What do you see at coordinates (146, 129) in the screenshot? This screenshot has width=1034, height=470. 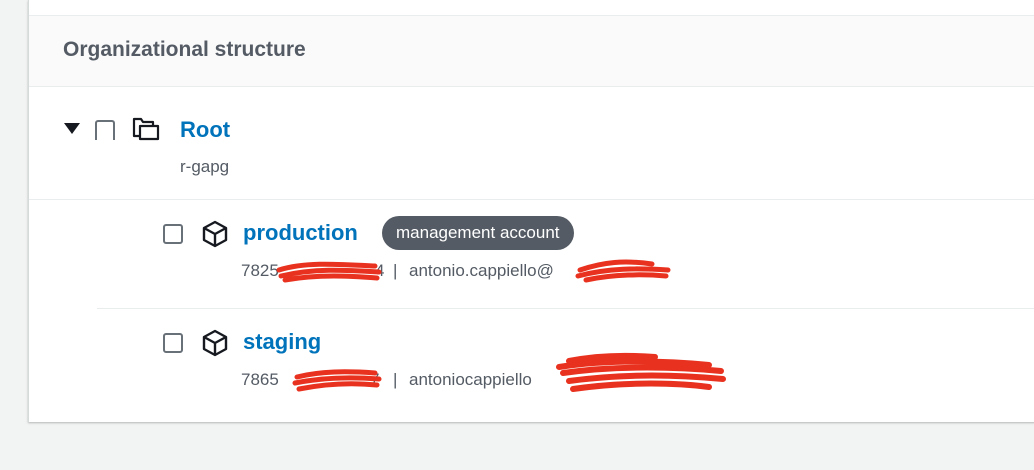 I see `folder-stack-icon` at bounding box center [146, 129].